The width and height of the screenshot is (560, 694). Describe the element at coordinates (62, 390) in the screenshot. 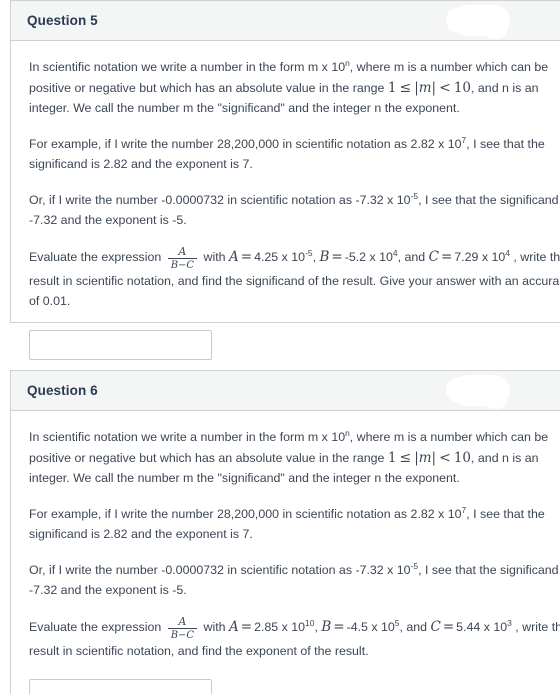

I see `question-title-6: Question 6` at that location.